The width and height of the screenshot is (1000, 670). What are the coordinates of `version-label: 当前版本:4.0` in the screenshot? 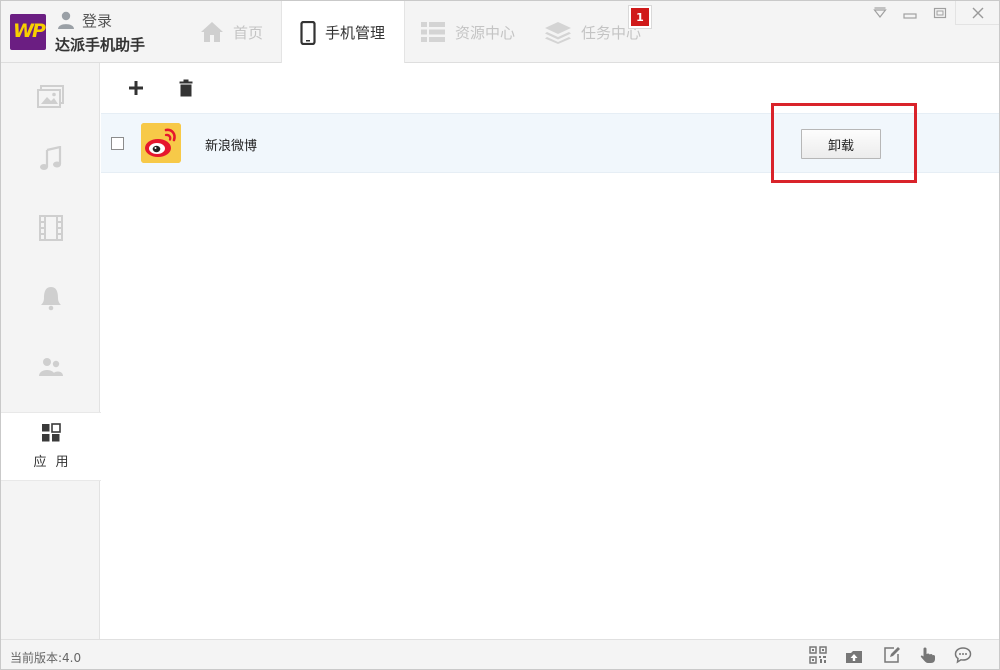 It's located at (46, 658).